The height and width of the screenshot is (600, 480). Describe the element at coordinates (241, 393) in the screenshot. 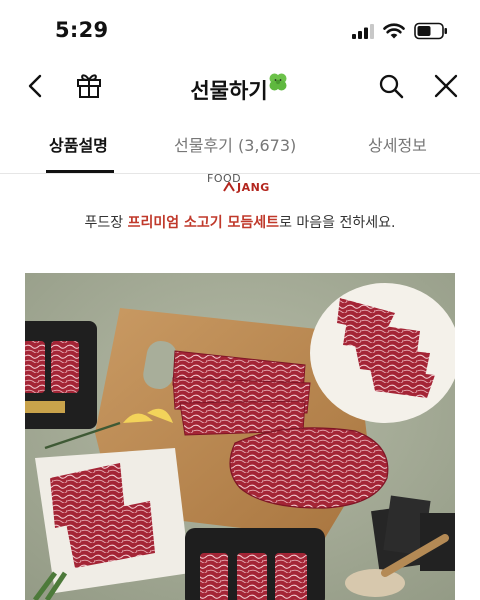

I see `beef-strips` at that location.